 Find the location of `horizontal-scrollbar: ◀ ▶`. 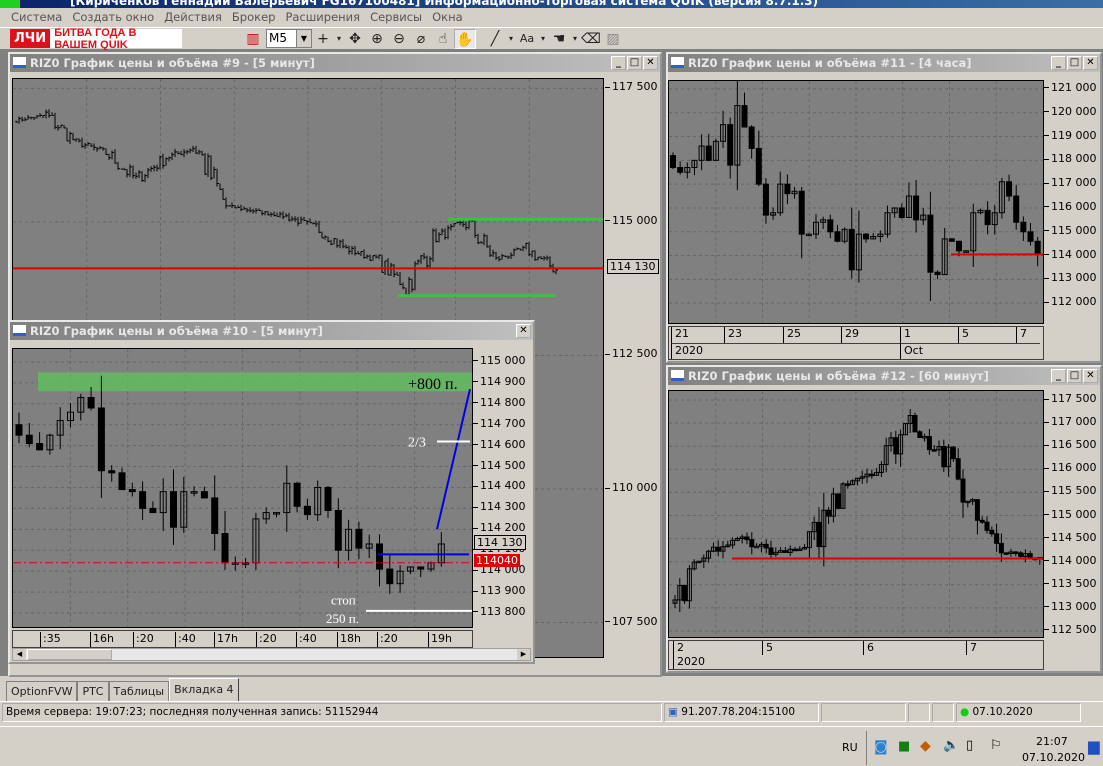

horizontal-scrollbar: ◀ ▶ is located at coordinates (271, 654).